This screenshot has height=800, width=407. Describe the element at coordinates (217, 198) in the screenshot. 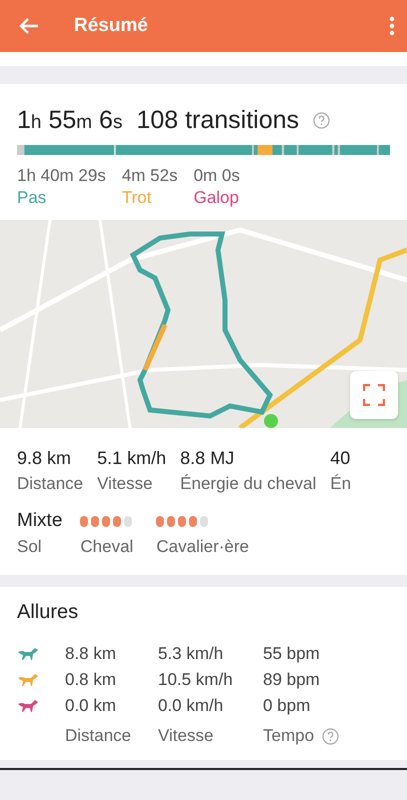

I see `gait-label: Galop` at that location.